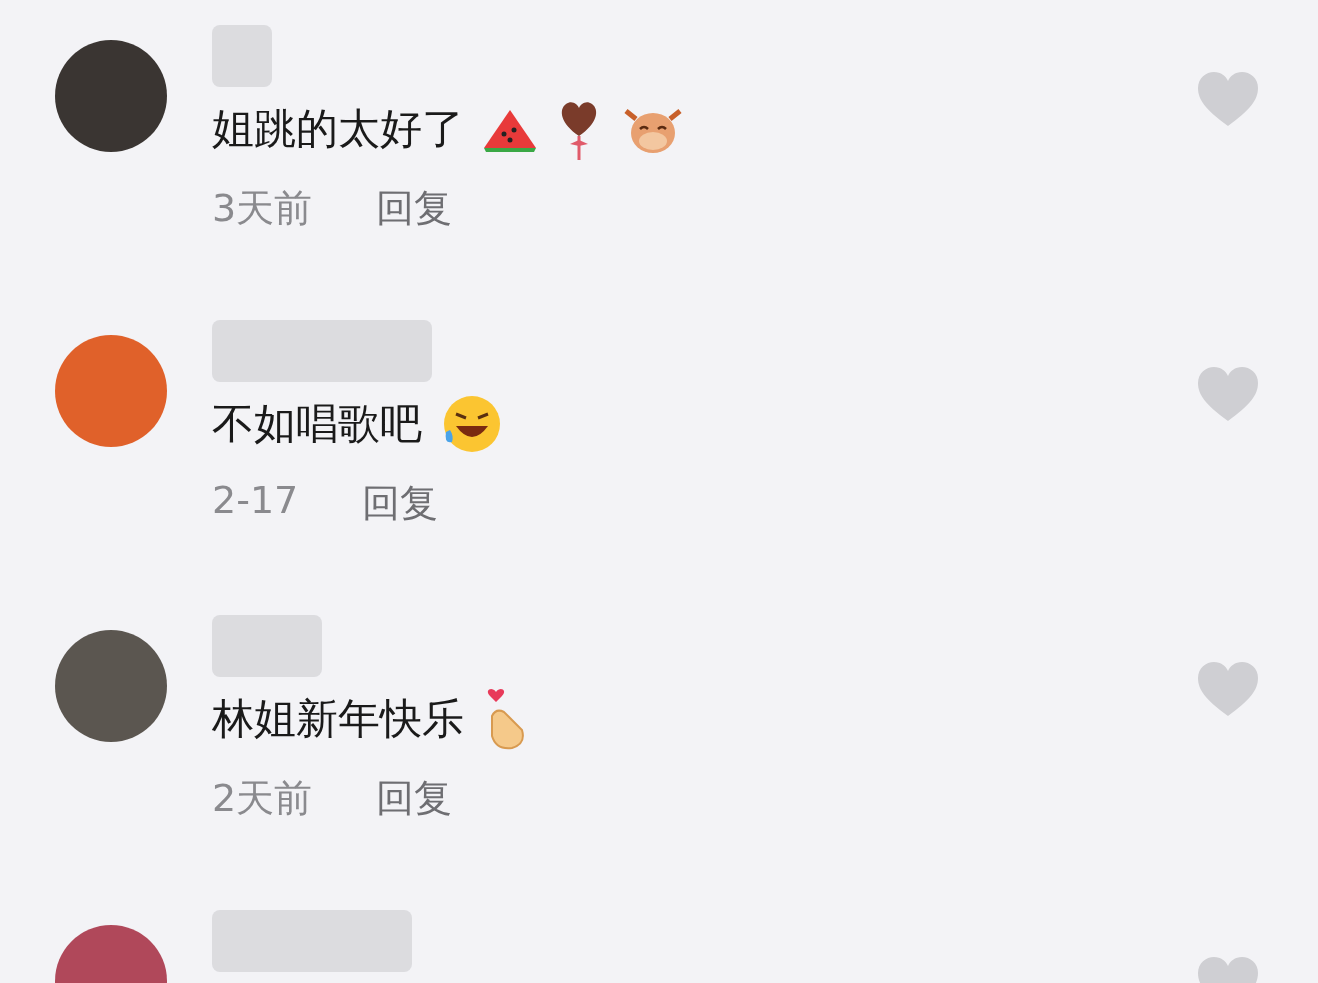 The image size is (1318, 983). What do you see at coordinates (255, 501) in the screenshot?
I see `comment-time: 2-17` at bounding box center [255, 501].